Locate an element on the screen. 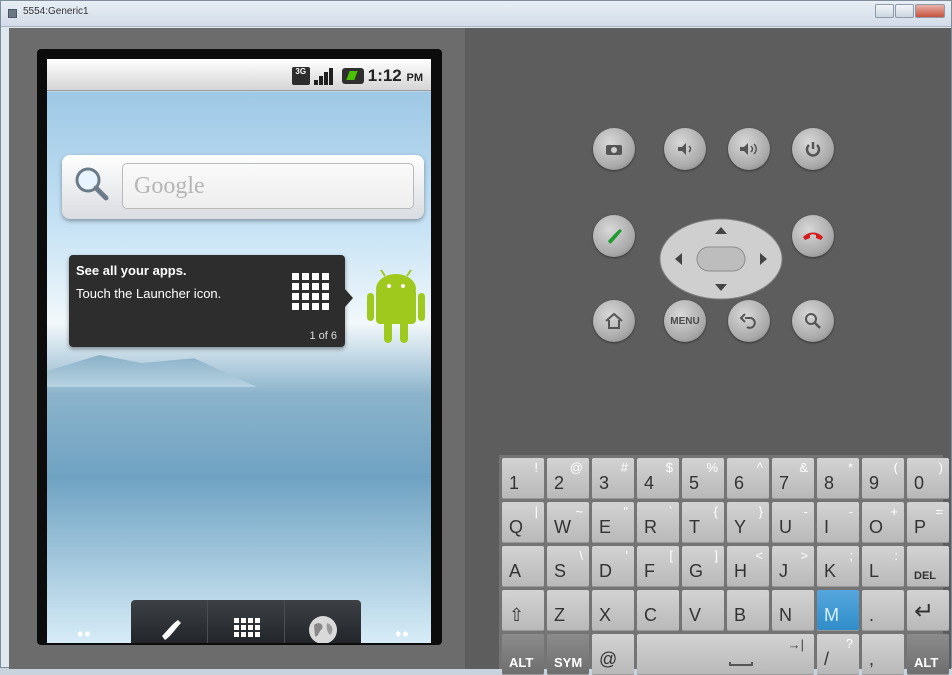 The width and height of the screenshot is (952, 675). key-3: 3 # is located at coordinates (613, 478).